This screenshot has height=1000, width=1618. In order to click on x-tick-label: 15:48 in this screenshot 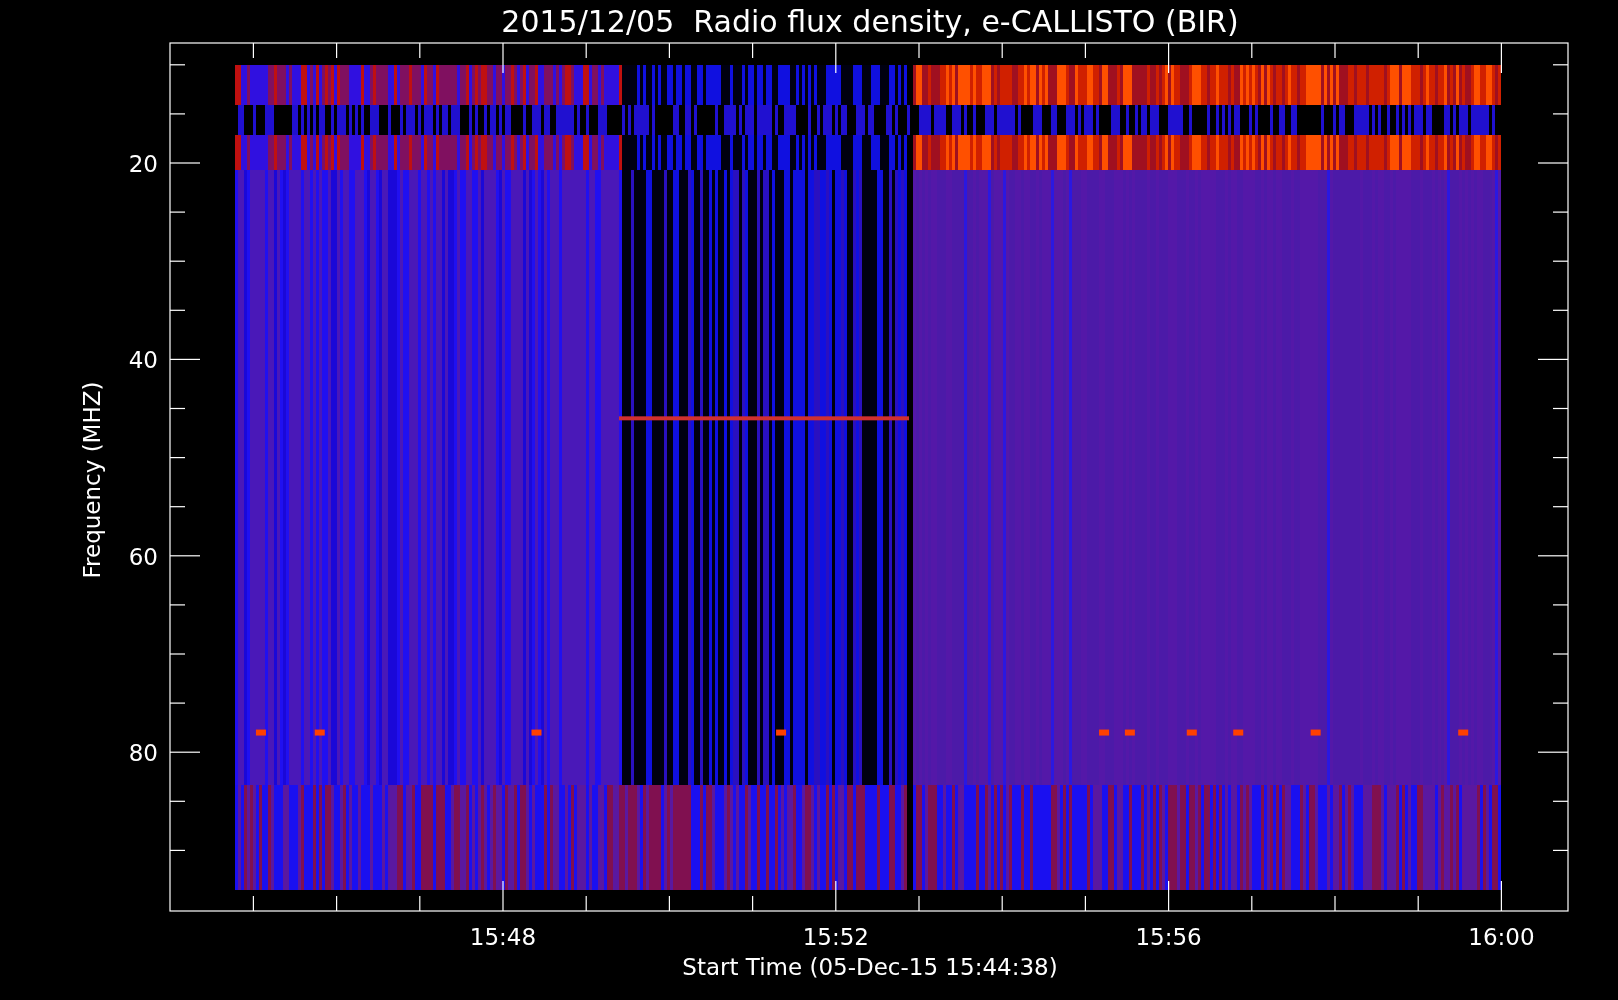, I will do `click(503, 937)`.